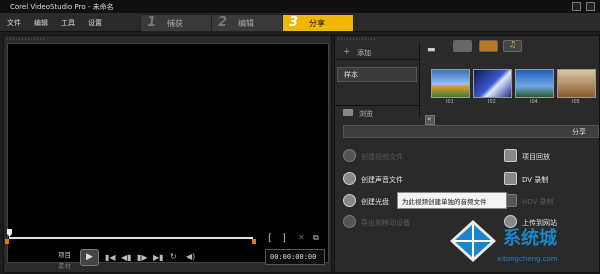 This screenshot has width=600, height=274. Describe the element at coordinates (64, 254) in the screenshot. I see `project-mode-label: 项目` at that location.